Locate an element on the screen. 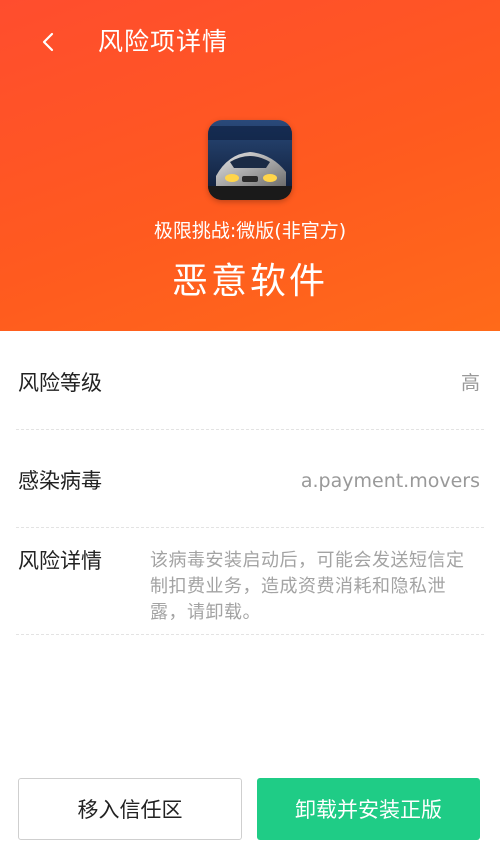  virus-value: a.payment.movers is located at coordinates (390, 481).